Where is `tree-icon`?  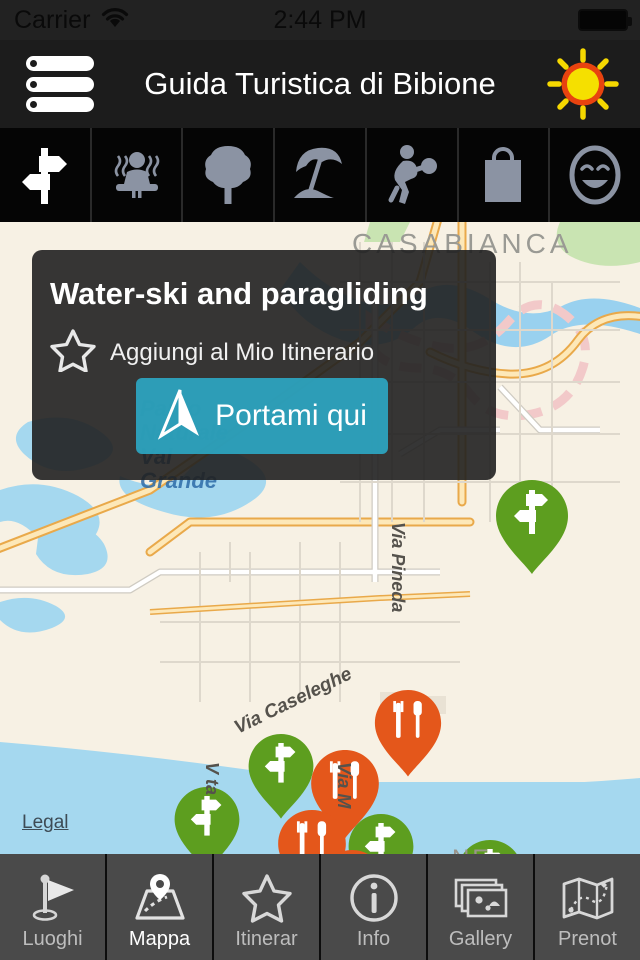
tree-icon is located at coordinates (228, 175).